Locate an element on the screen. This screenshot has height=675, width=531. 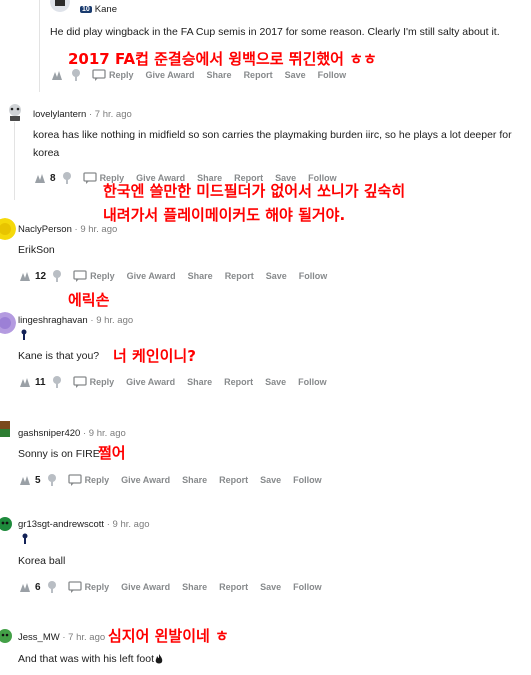
comment-body: And that was with his left foot is located at coordinates (90, 659).